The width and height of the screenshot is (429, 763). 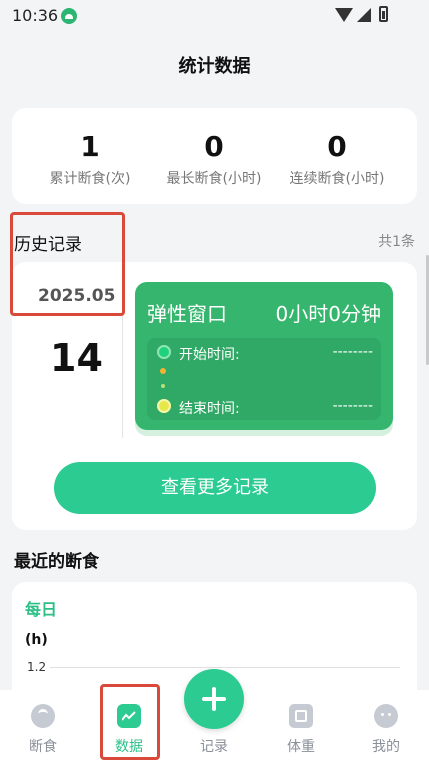 I want to click on highlight-box-history, so click(x=67, y=264).